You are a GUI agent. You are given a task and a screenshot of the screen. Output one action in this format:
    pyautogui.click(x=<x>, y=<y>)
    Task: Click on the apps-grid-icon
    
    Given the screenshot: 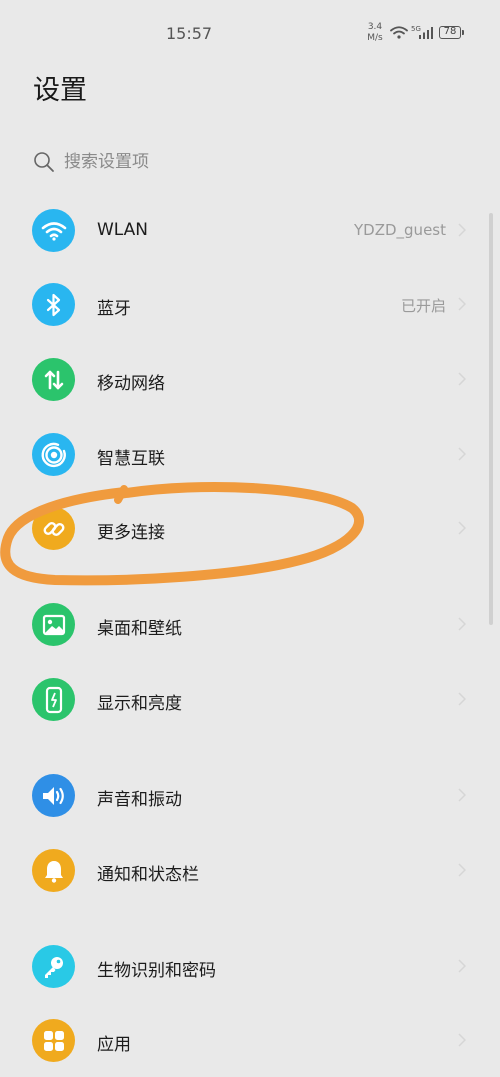 What is the action you would take?
    pyautogui.click(x=53, y=1040)
    